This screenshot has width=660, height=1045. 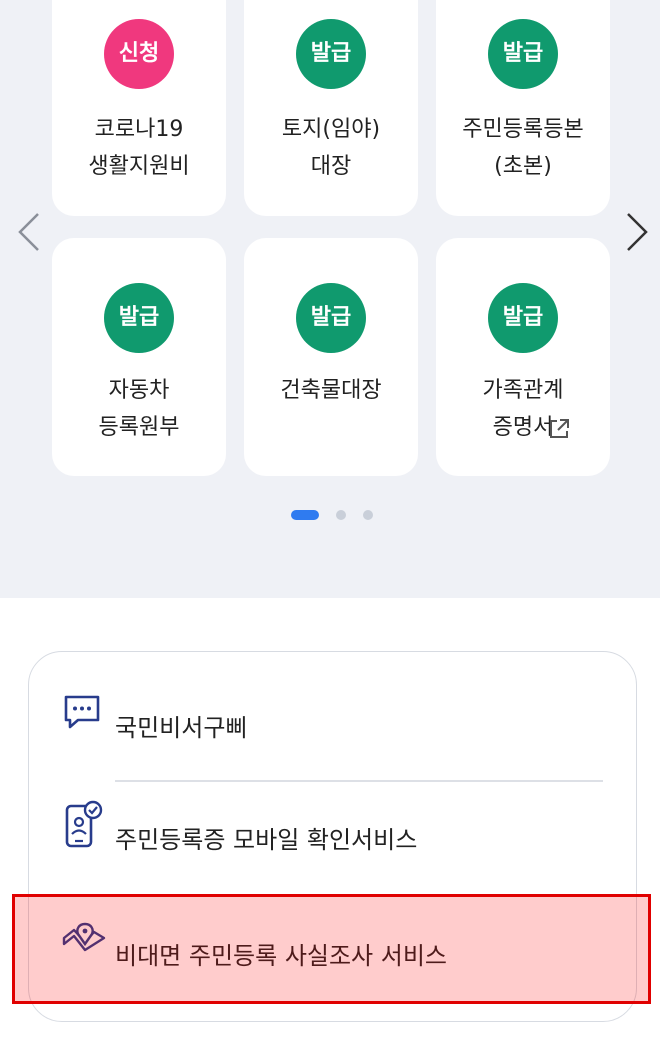 I want to click on next-button, so click(x=637, y=232).